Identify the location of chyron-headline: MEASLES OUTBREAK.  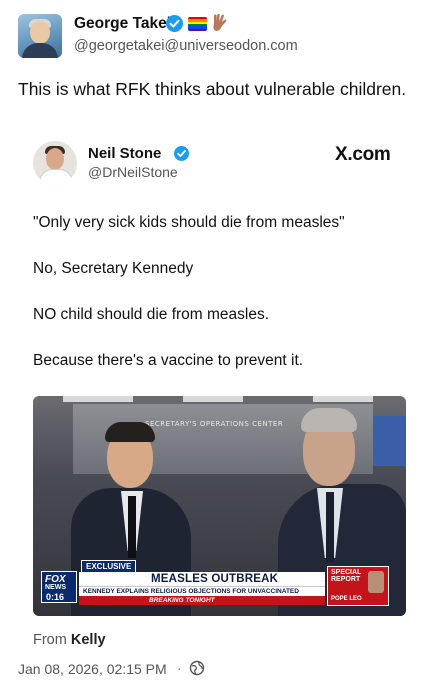
(202, 579).